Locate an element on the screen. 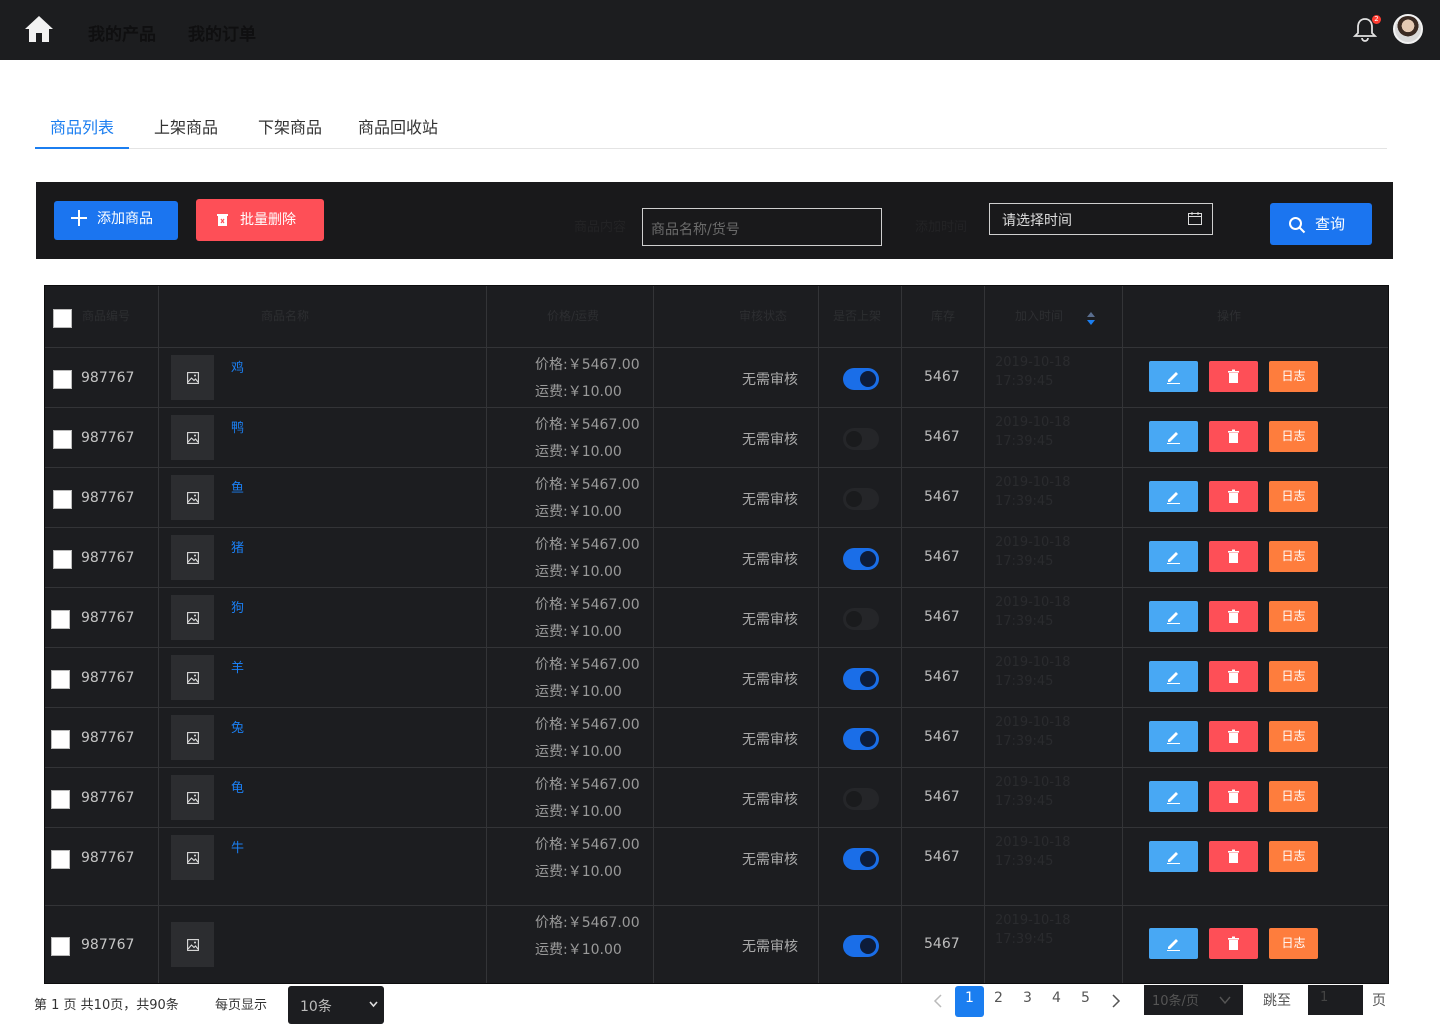  page-5: 5 is located at coordinates (1085, 998).